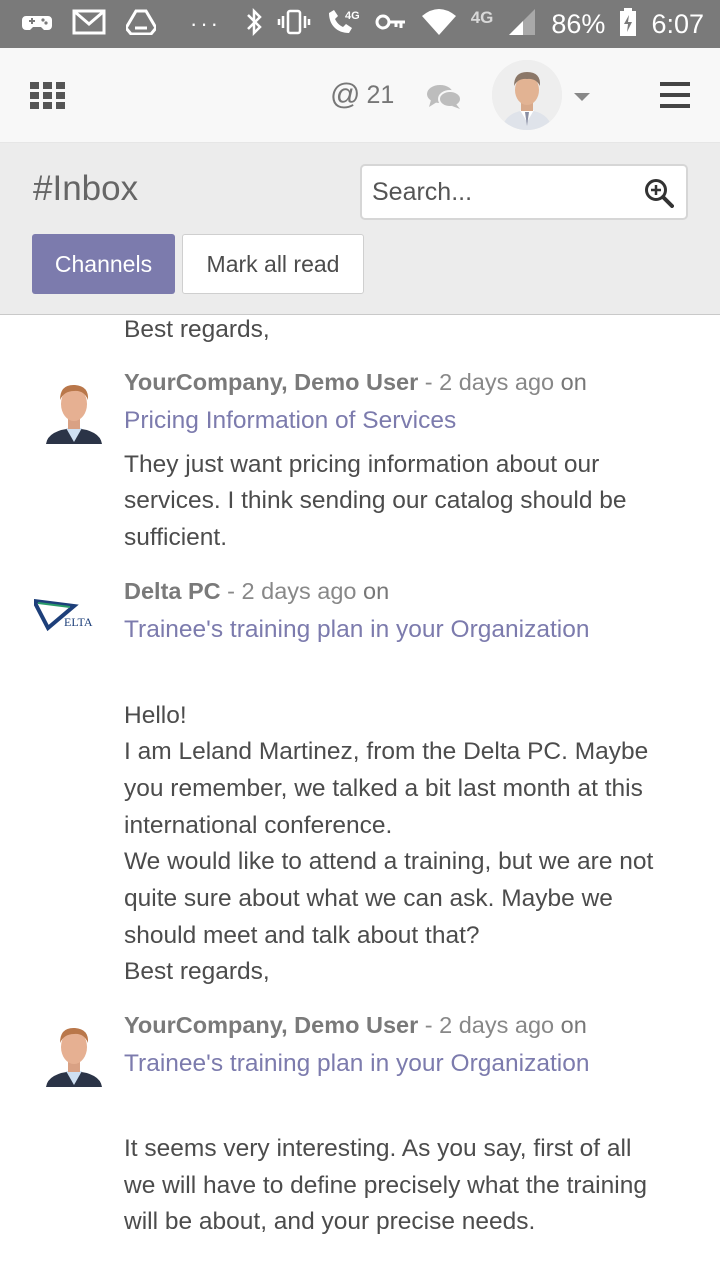 The height and width of the screenshot is (1280, 720). I want to click on search-input, so click(507, 192).